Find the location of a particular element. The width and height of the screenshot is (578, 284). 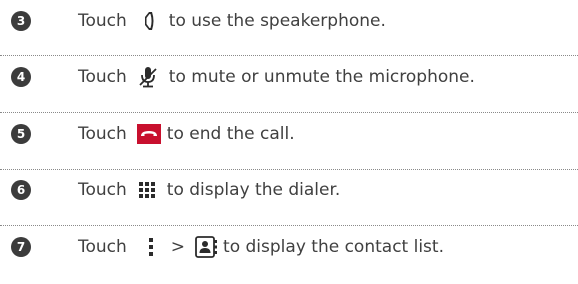

step-text: Touch > to display the contact list. is located at coordinates (261, 247).